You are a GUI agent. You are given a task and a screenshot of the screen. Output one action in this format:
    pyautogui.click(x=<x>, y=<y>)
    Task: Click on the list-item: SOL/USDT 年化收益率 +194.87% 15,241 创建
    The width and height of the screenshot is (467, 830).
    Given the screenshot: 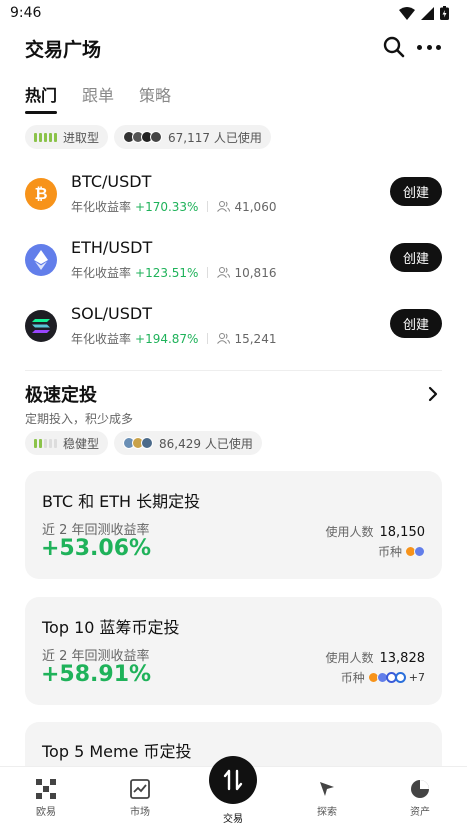 What is the action you would take?
    pyautogui.click(x=233, y=327)
    